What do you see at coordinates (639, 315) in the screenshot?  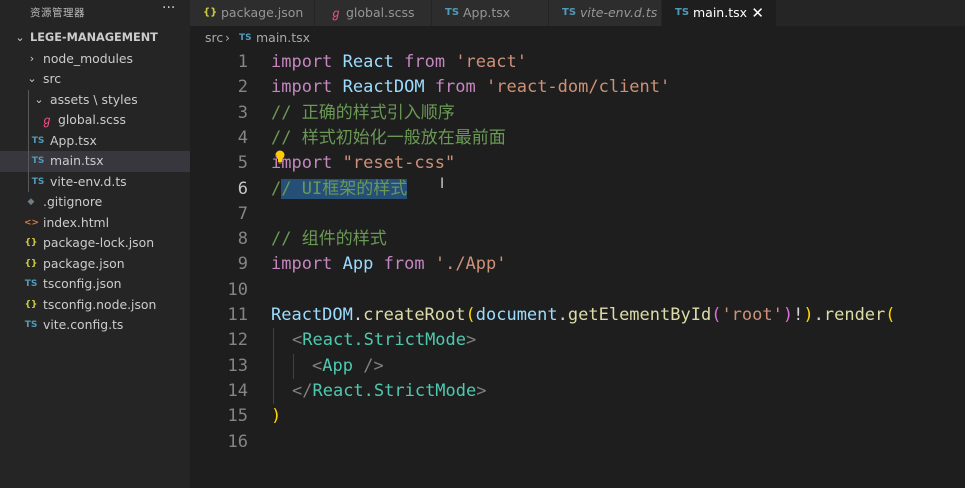 I see `token: getElementById` at bounding box center [639, 315].